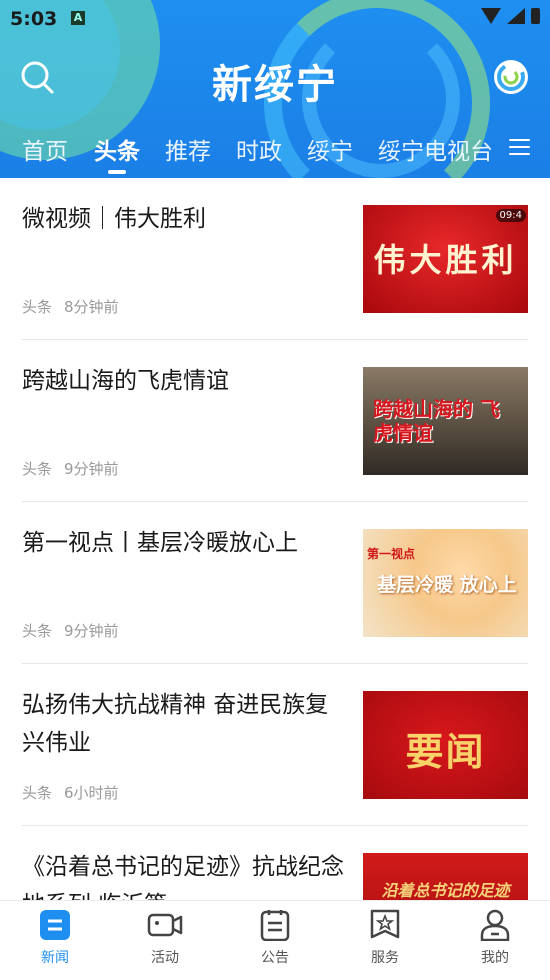 The width and height of the screenshot is (550, 980). I want to click on tab-recommend: 推荐, so click(188, 149).